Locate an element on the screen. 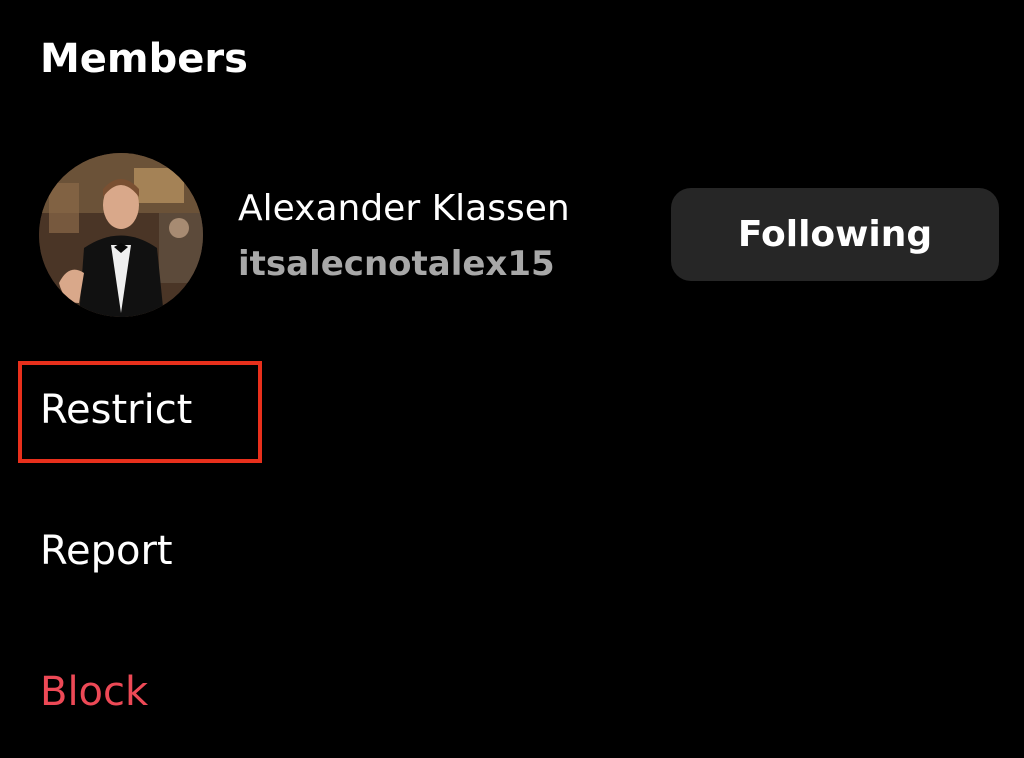  member-name: Alexander Klassen is located at coordinates (404, 208).